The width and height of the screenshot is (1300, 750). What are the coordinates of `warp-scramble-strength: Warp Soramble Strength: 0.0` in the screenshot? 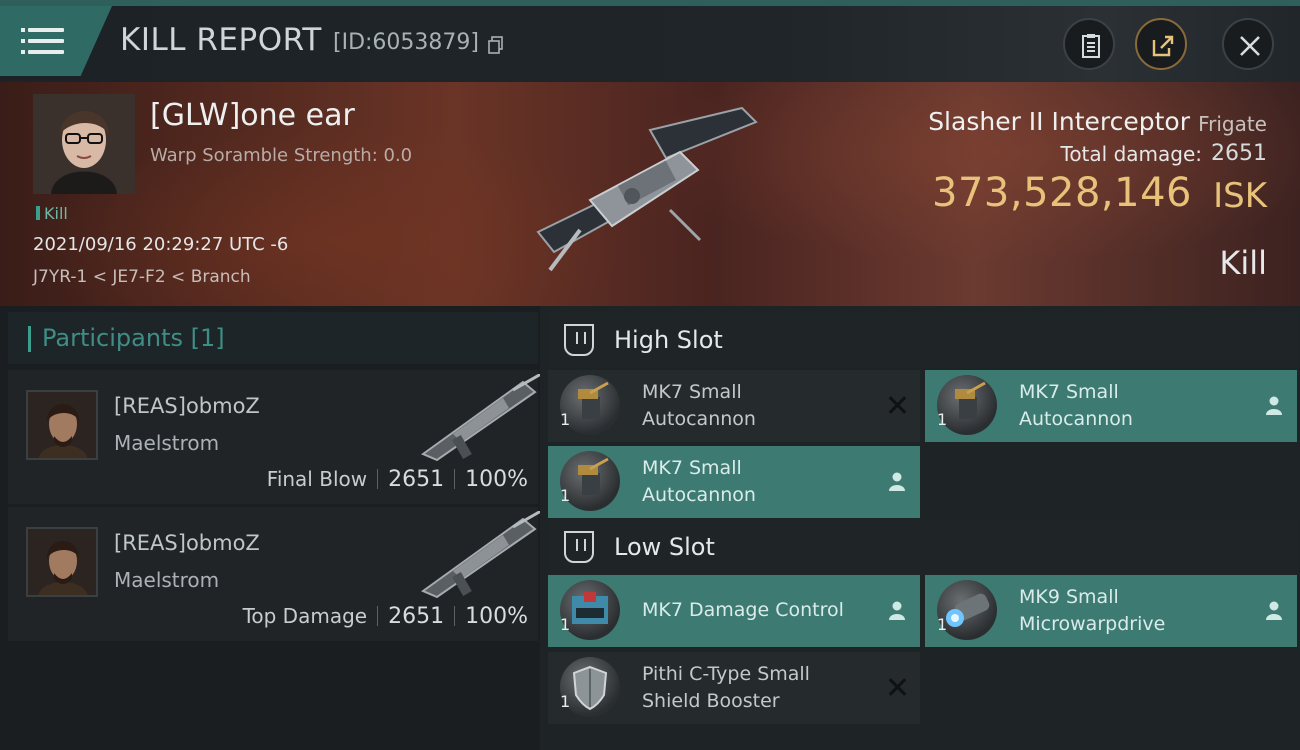 It's located at (281, 155).